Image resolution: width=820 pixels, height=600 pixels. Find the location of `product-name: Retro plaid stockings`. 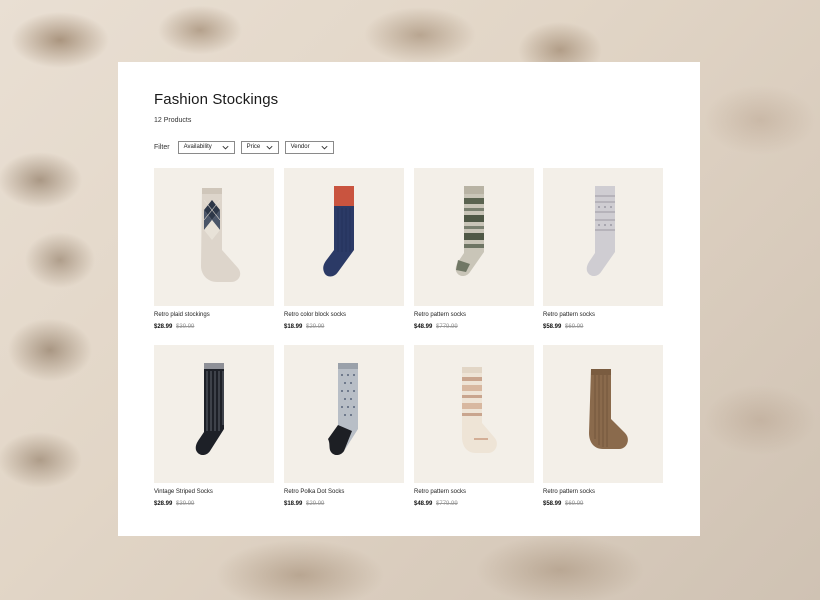

product-name: Retro plaid stockings is located at coordinates (214, 315).